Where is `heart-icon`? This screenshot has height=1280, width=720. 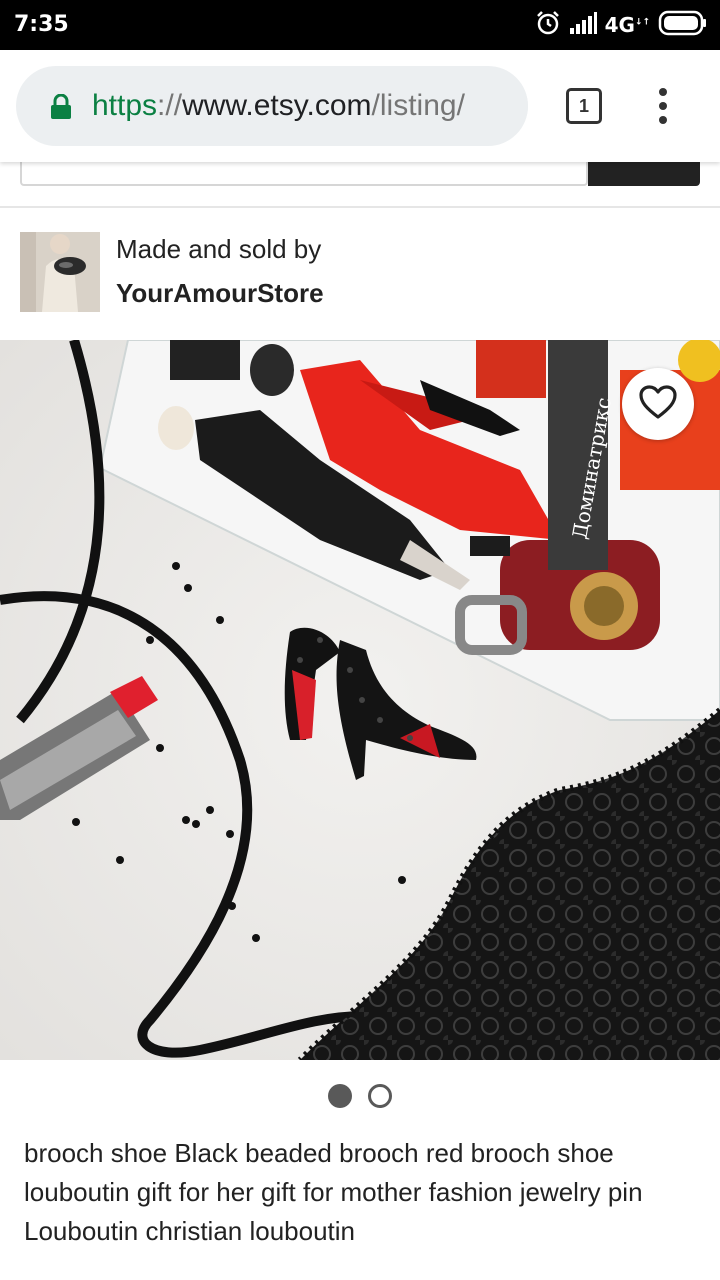 heart-icon is located at coordinates (658, 404).